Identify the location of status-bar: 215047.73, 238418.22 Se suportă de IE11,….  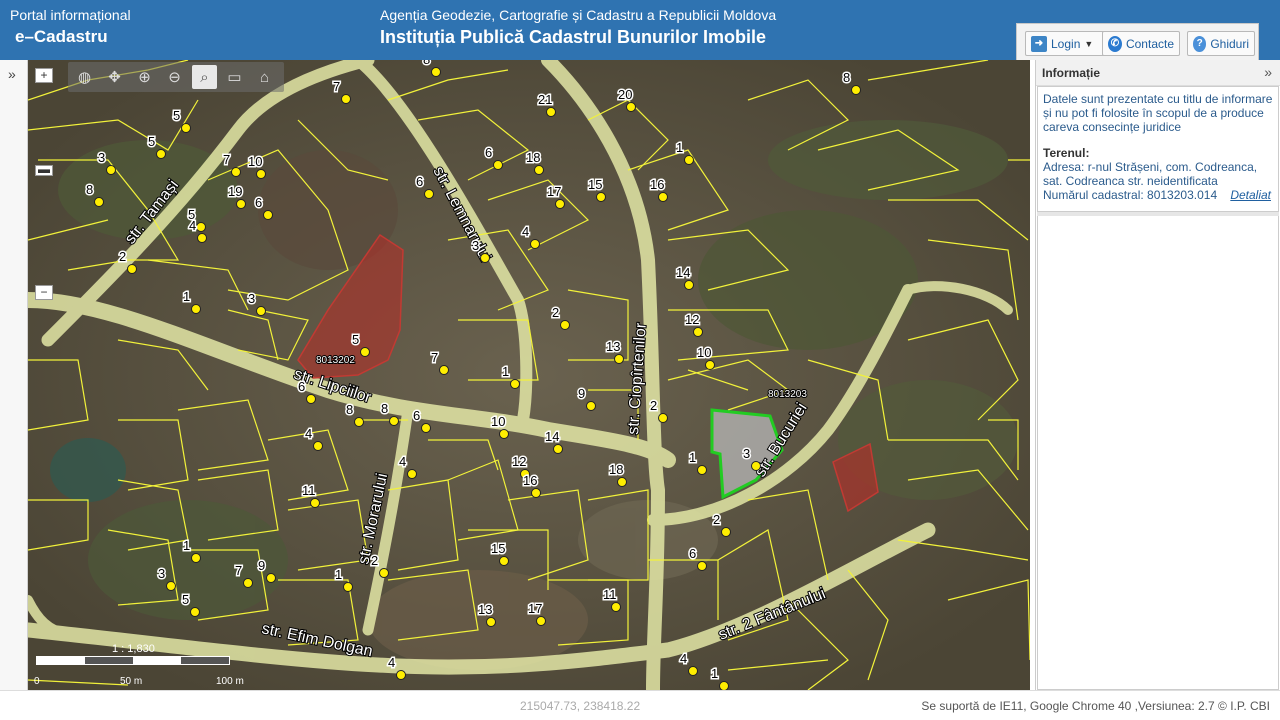
(640, 705).